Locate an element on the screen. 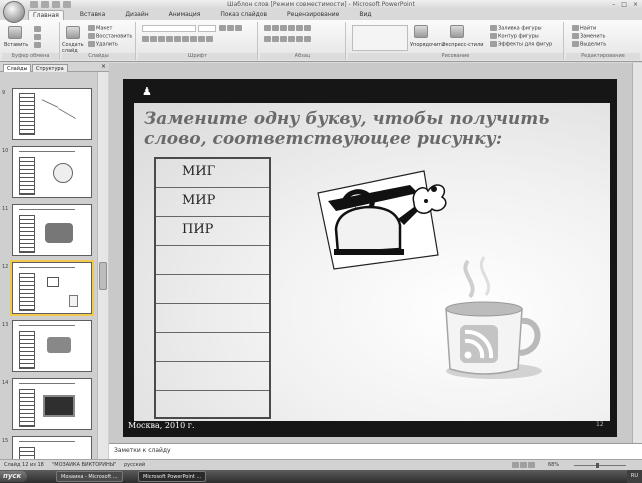 The image size is (642, 483). maximize-button: □ is located at coordinates (624, 4).